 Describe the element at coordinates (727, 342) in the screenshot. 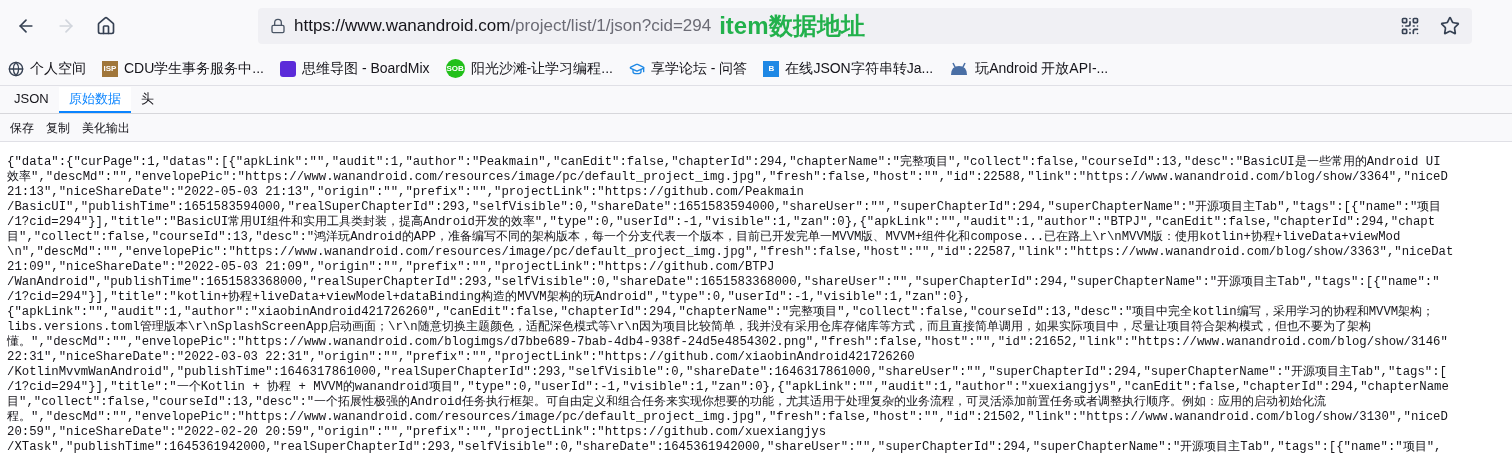

I see `raw-json-line: 懂。","descMd":"","envelopePic":"https://www.wanandroid.com/blogimgs/d7bbe689-7bab-4db4-938f-24d5e4854302.png","fresh":false,"host":"","id":21652,"link":"https://www.wanandroid.com/blog/show/3146"` at that location.